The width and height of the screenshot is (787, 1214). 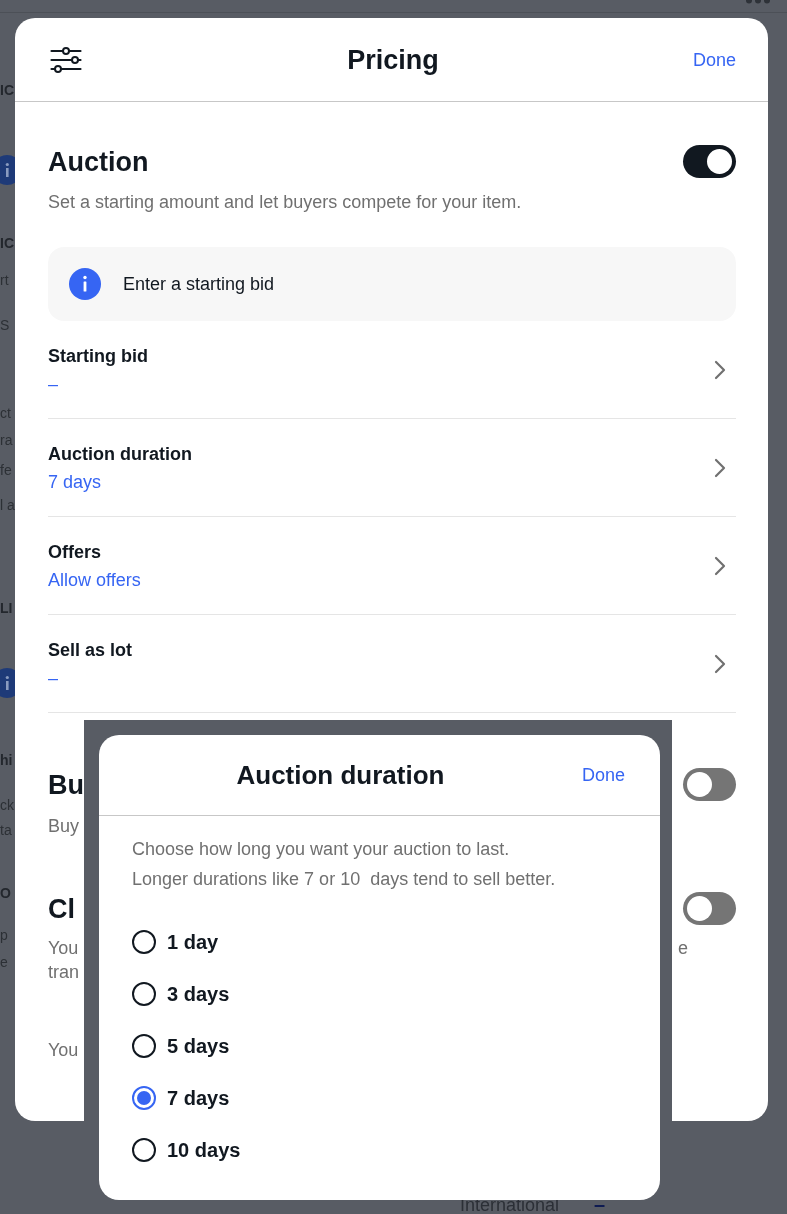 What do you see at coordinates (181, 994) in the screenshot?
I see `radio-option: 3 days` at bounding box center [181, 994].